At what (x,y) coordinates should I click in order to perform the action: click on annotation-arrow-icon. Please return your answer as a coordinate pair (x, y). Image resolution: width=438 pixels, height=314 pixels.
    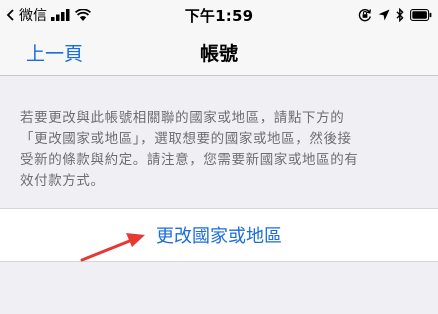
    Looking at the image, I should click on (112, 247).